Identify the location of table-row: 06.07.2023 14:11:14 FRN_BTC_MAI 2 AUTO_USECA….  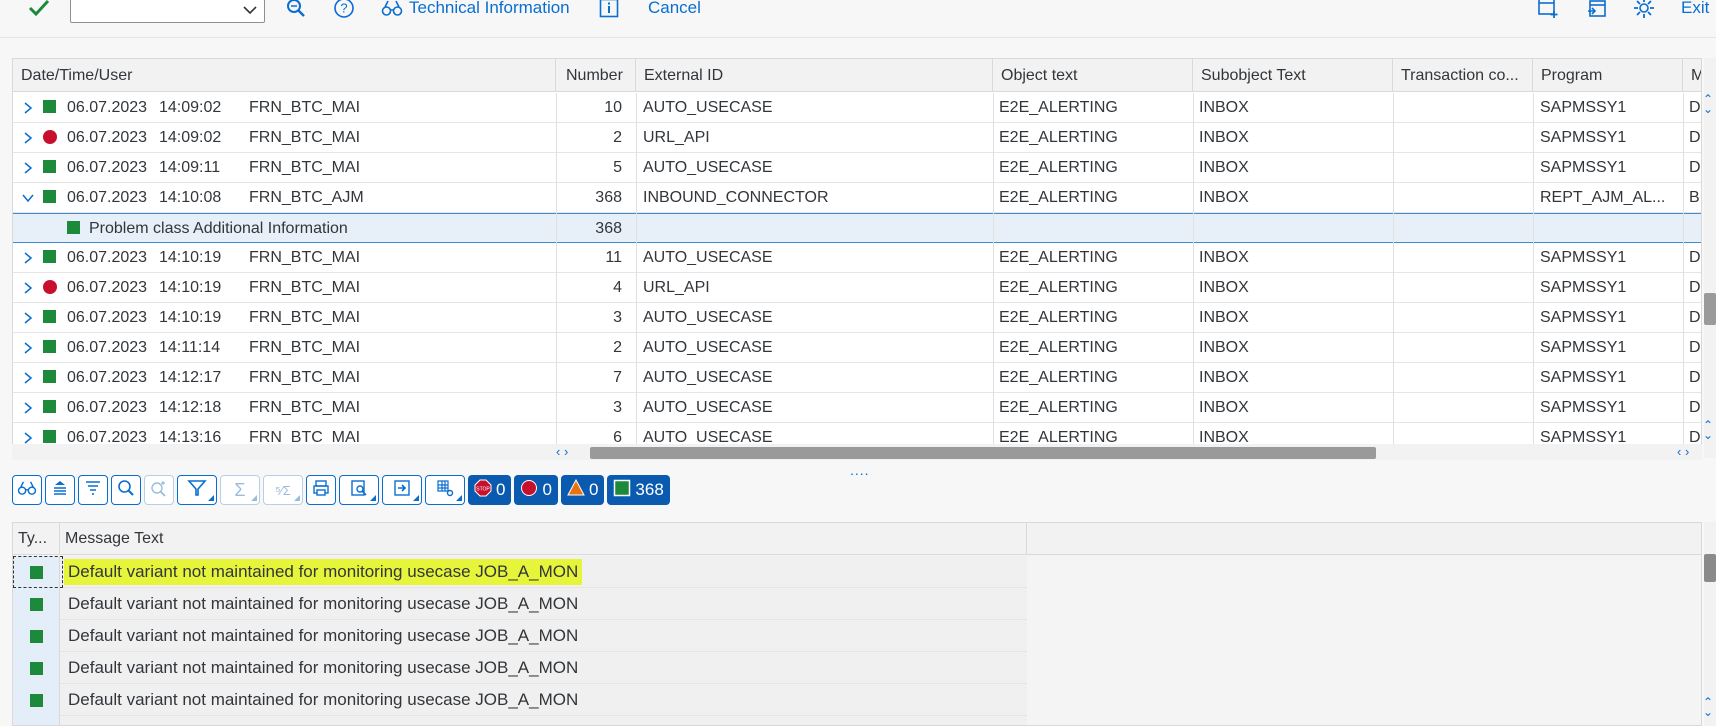
(857, 348).